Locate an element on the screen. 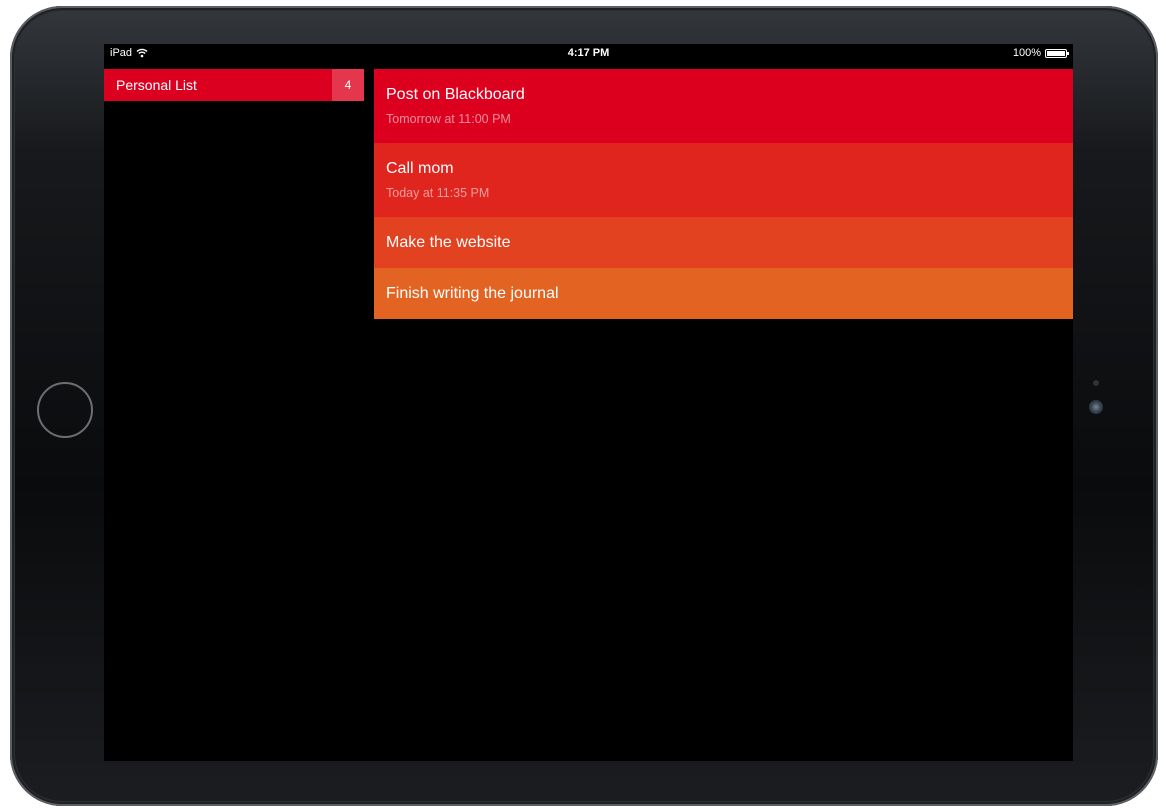 This screenshot has width=1166, height=808. task-title: Call mom is located at coordinates (420, 168).